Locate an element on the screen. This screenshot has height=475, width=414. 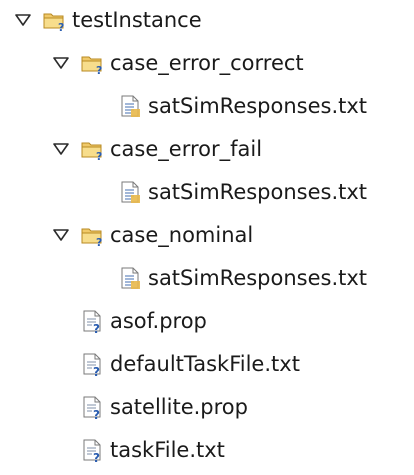
tree-item-label: defaultTaskFile.txt is located at coordinates (205, 363).